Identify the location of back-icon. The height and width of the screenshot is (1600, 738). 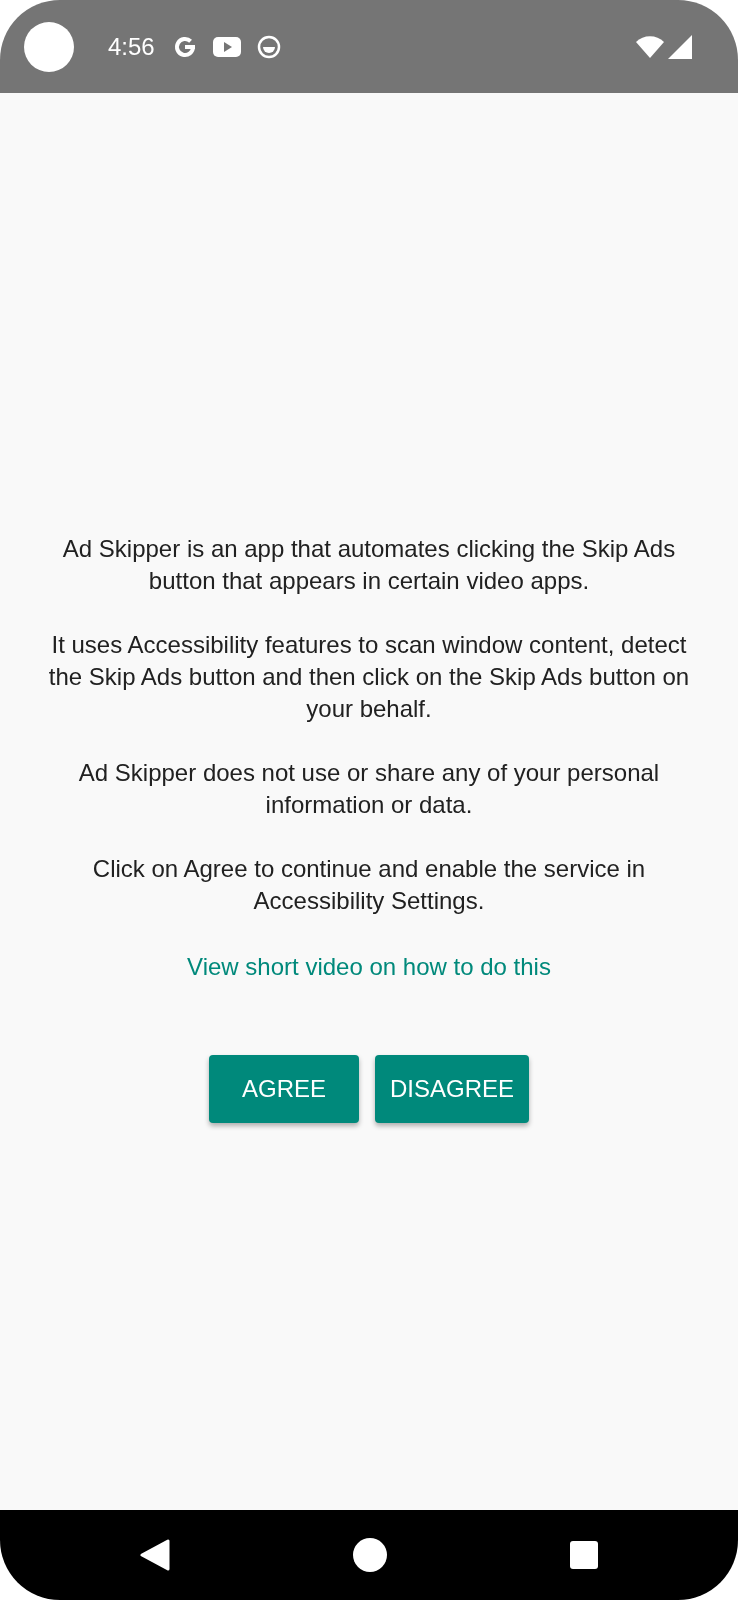
(154, 1555).